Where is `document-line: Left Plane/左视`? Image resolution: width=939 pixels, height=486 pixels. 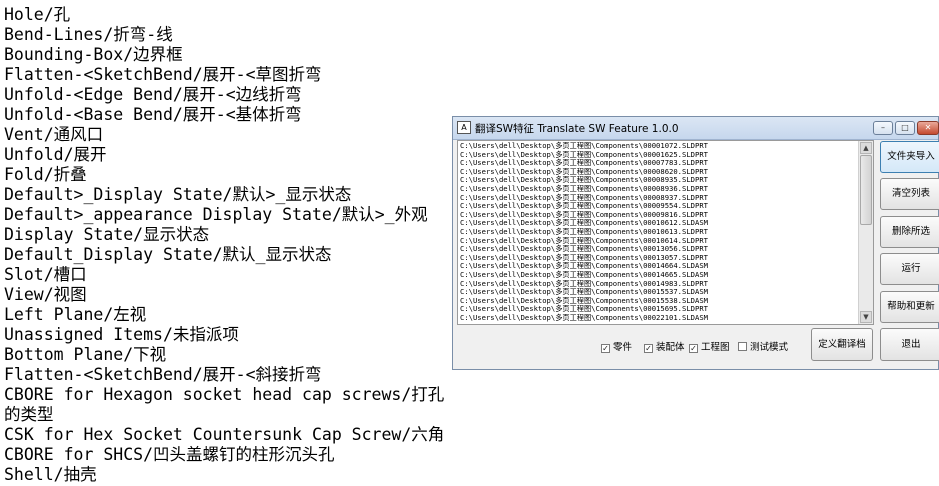 document-line: Left Plane/左视 is located at coordinates (75, 314).